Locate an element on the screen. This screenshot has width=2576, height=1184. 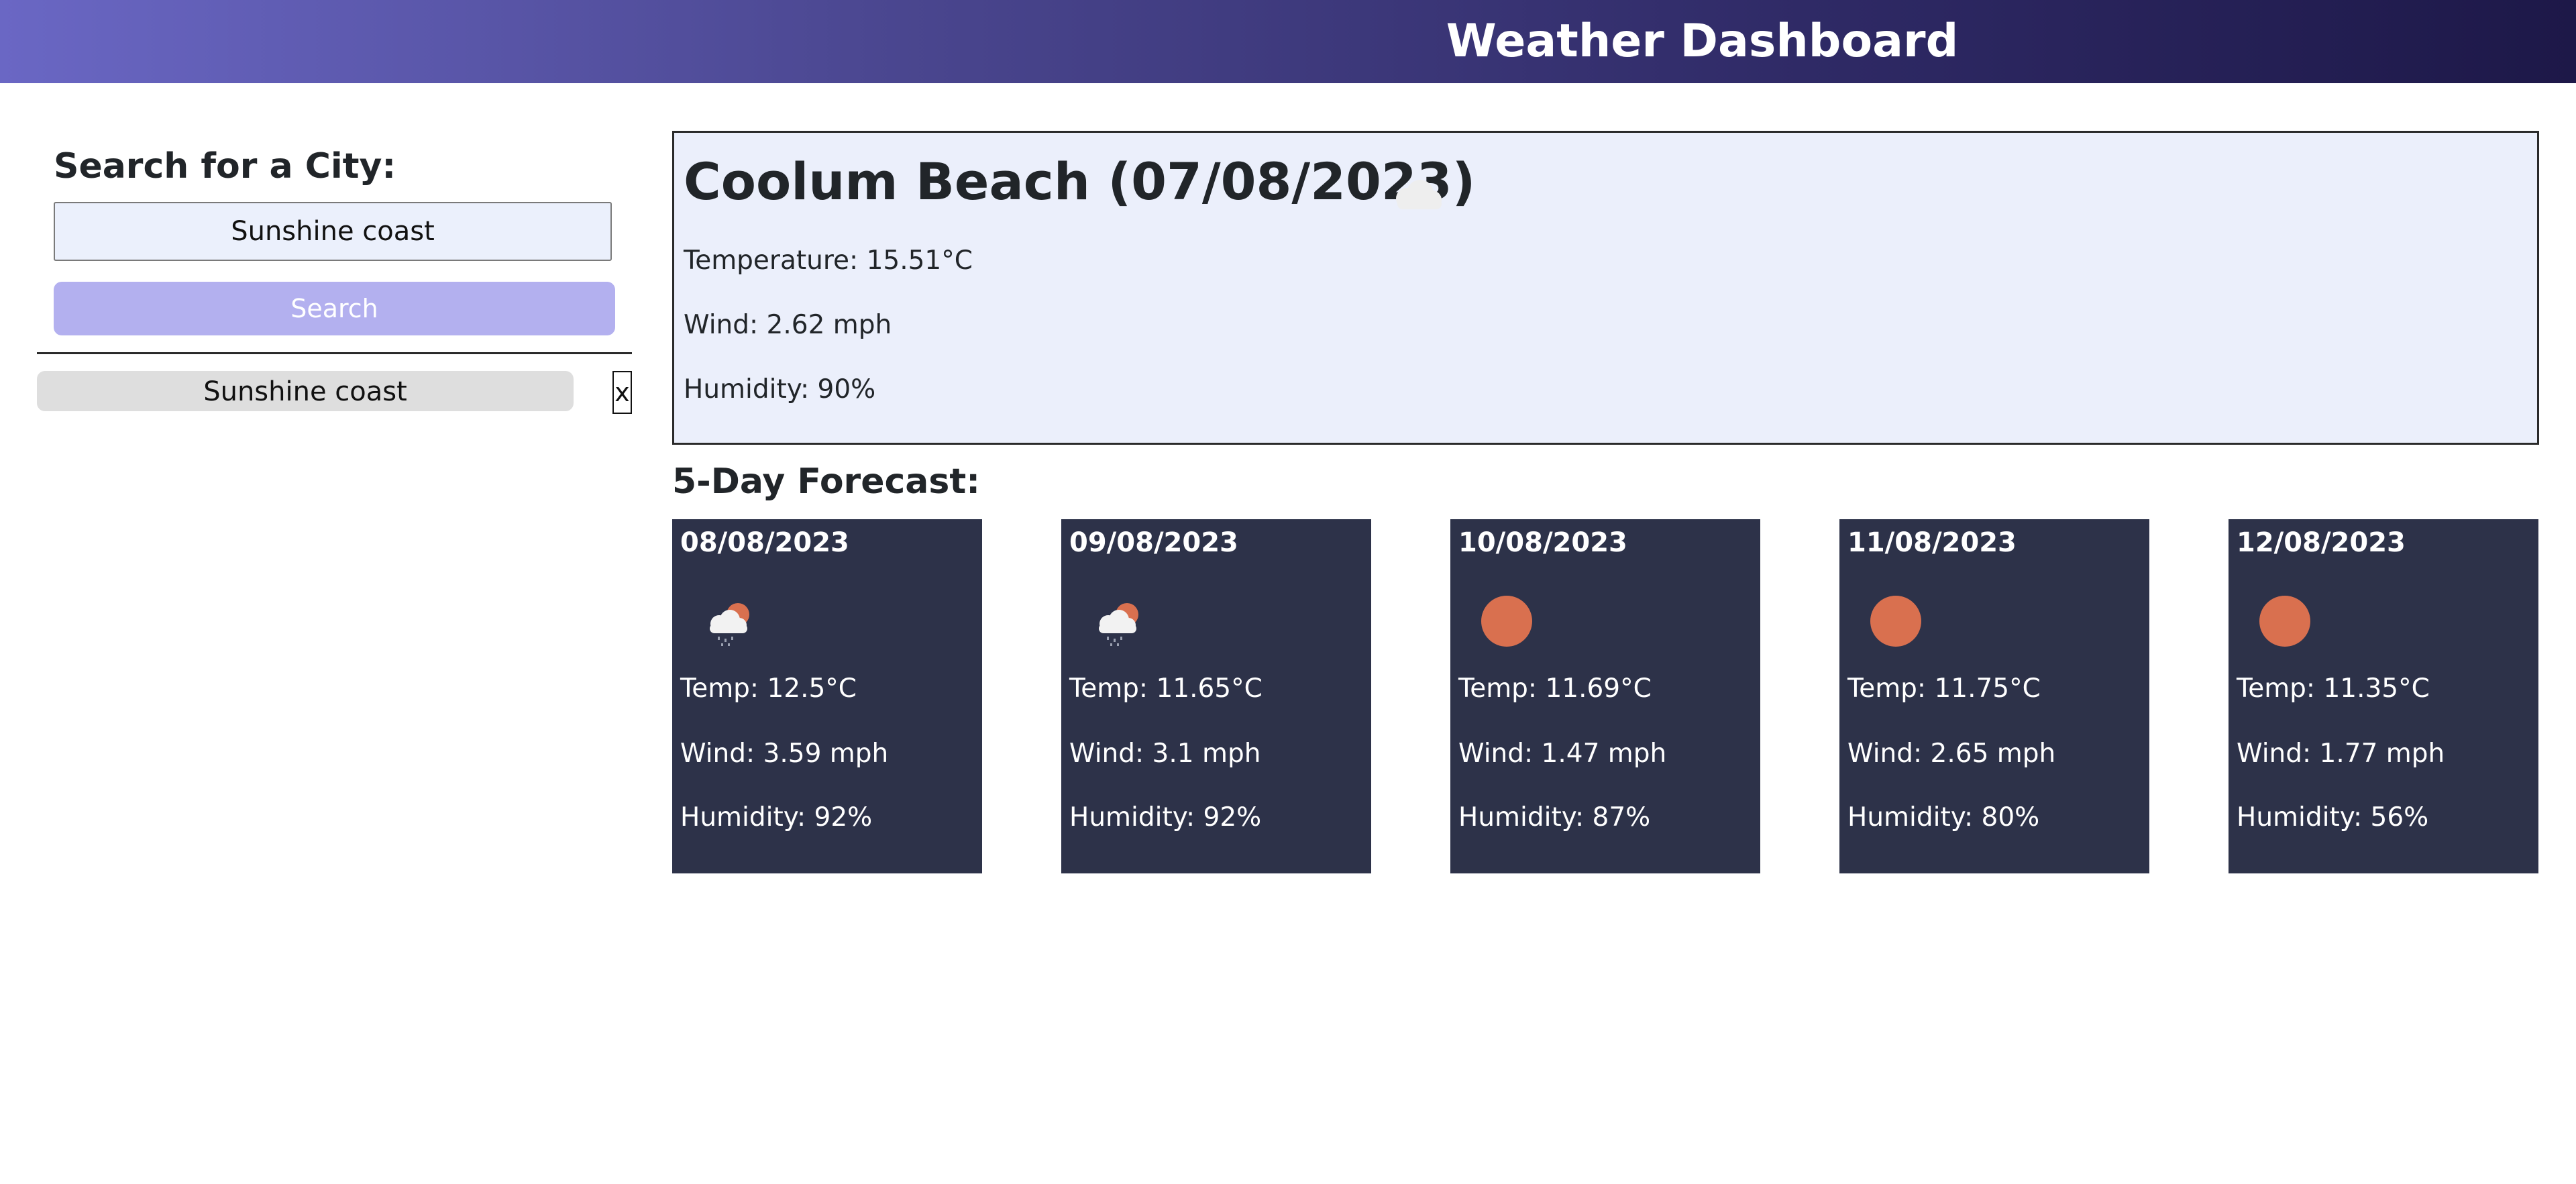
forecast-date: 09/08/2023 is located at coordinates (1153, 542).